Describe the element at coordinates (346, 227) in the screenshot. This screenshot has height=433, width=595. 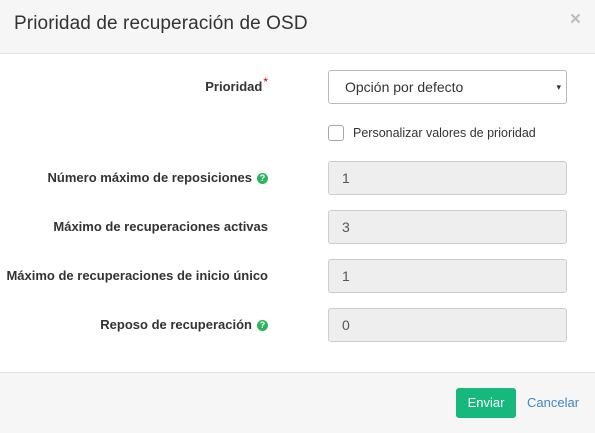
I see `max-active-recoveries-value: 3` at that location.